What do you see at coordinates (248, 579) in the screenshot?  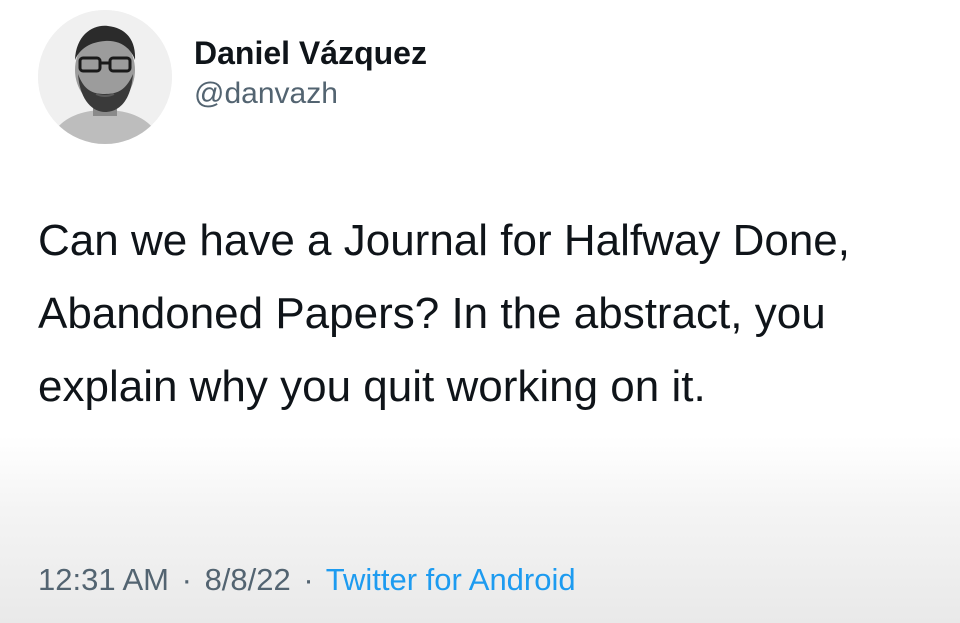 I see `tweet-date: 8/8/22` at bounding box center [248, 579].